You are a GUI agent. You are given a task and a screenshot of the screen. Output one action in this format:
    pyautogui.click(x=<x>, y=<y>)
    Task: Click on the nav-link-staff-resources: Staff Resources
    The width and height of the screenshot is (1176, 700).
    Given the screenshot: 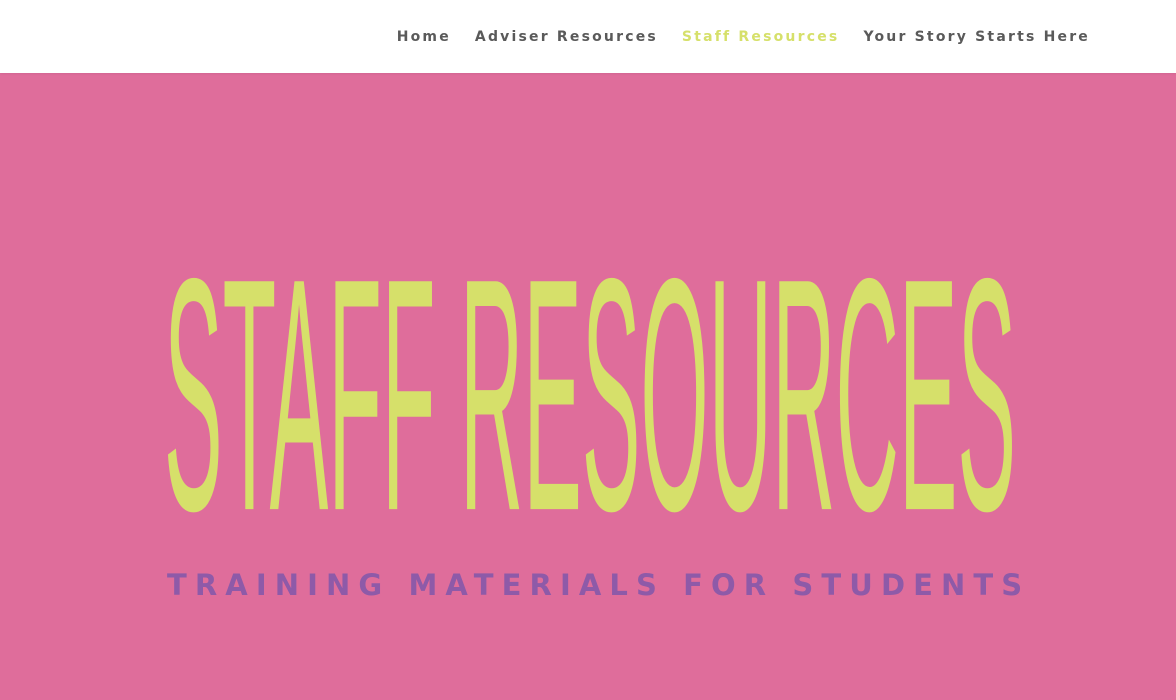 What is the action you would take?
    pyautogui.click(x=761, y=37)
    